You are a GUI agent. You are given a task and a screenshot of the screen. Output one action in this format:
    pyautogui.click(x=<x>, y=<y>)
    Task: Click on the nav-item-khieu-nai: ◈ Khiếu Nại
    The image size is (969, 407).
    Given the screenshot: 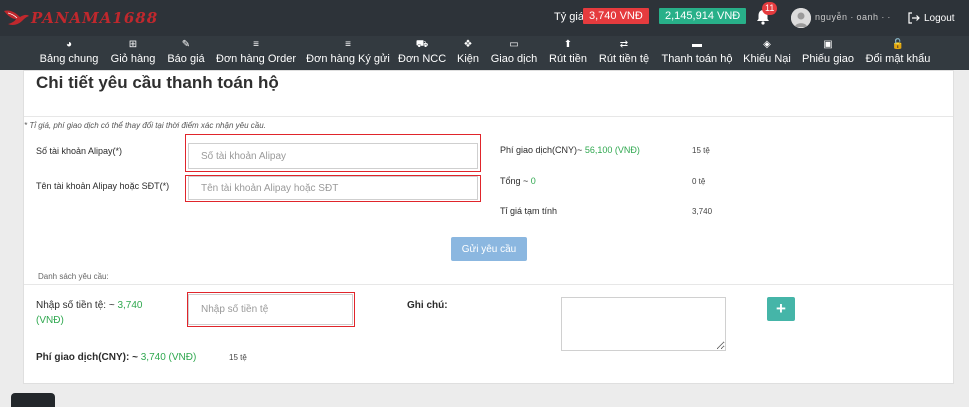 What is the action you would take?
    pyautogui.click(x=767, y=53)
    